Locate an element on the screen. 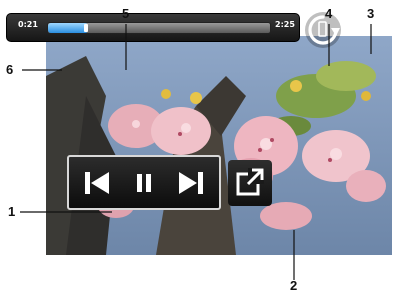  rotate-button is located at coordinates (323, 30).